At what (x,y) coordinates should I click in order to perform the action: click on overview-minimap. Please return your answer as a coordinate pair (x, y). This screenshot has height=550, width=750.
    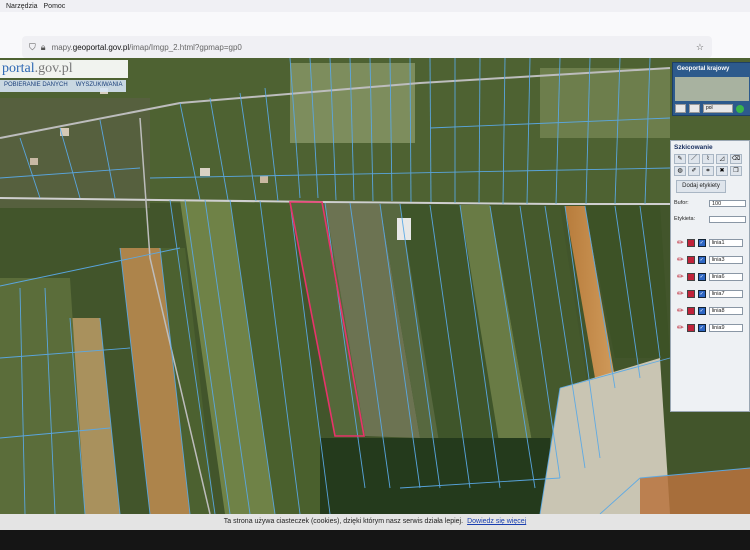
    Looking at the image, I should click on (712, 89).